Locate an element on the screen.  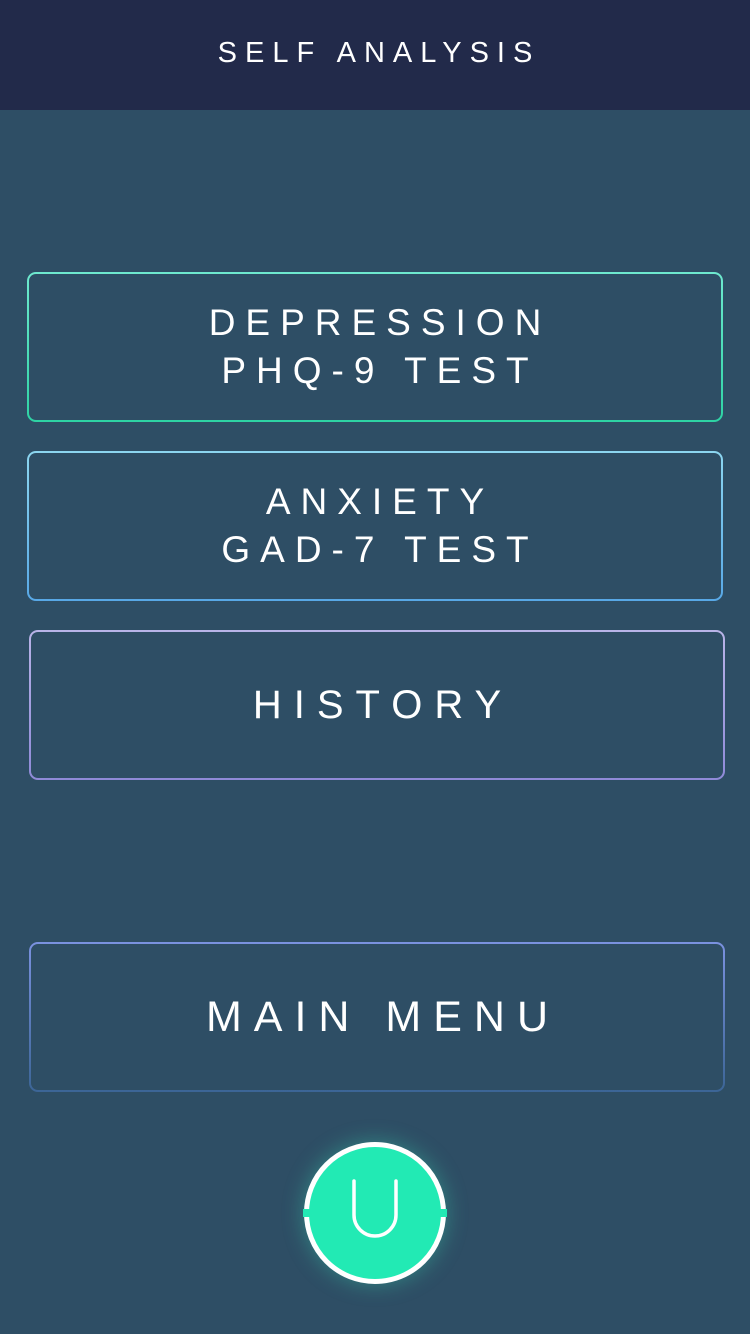
home-button-ring-gap-right is located at coordinates (443, 1213).